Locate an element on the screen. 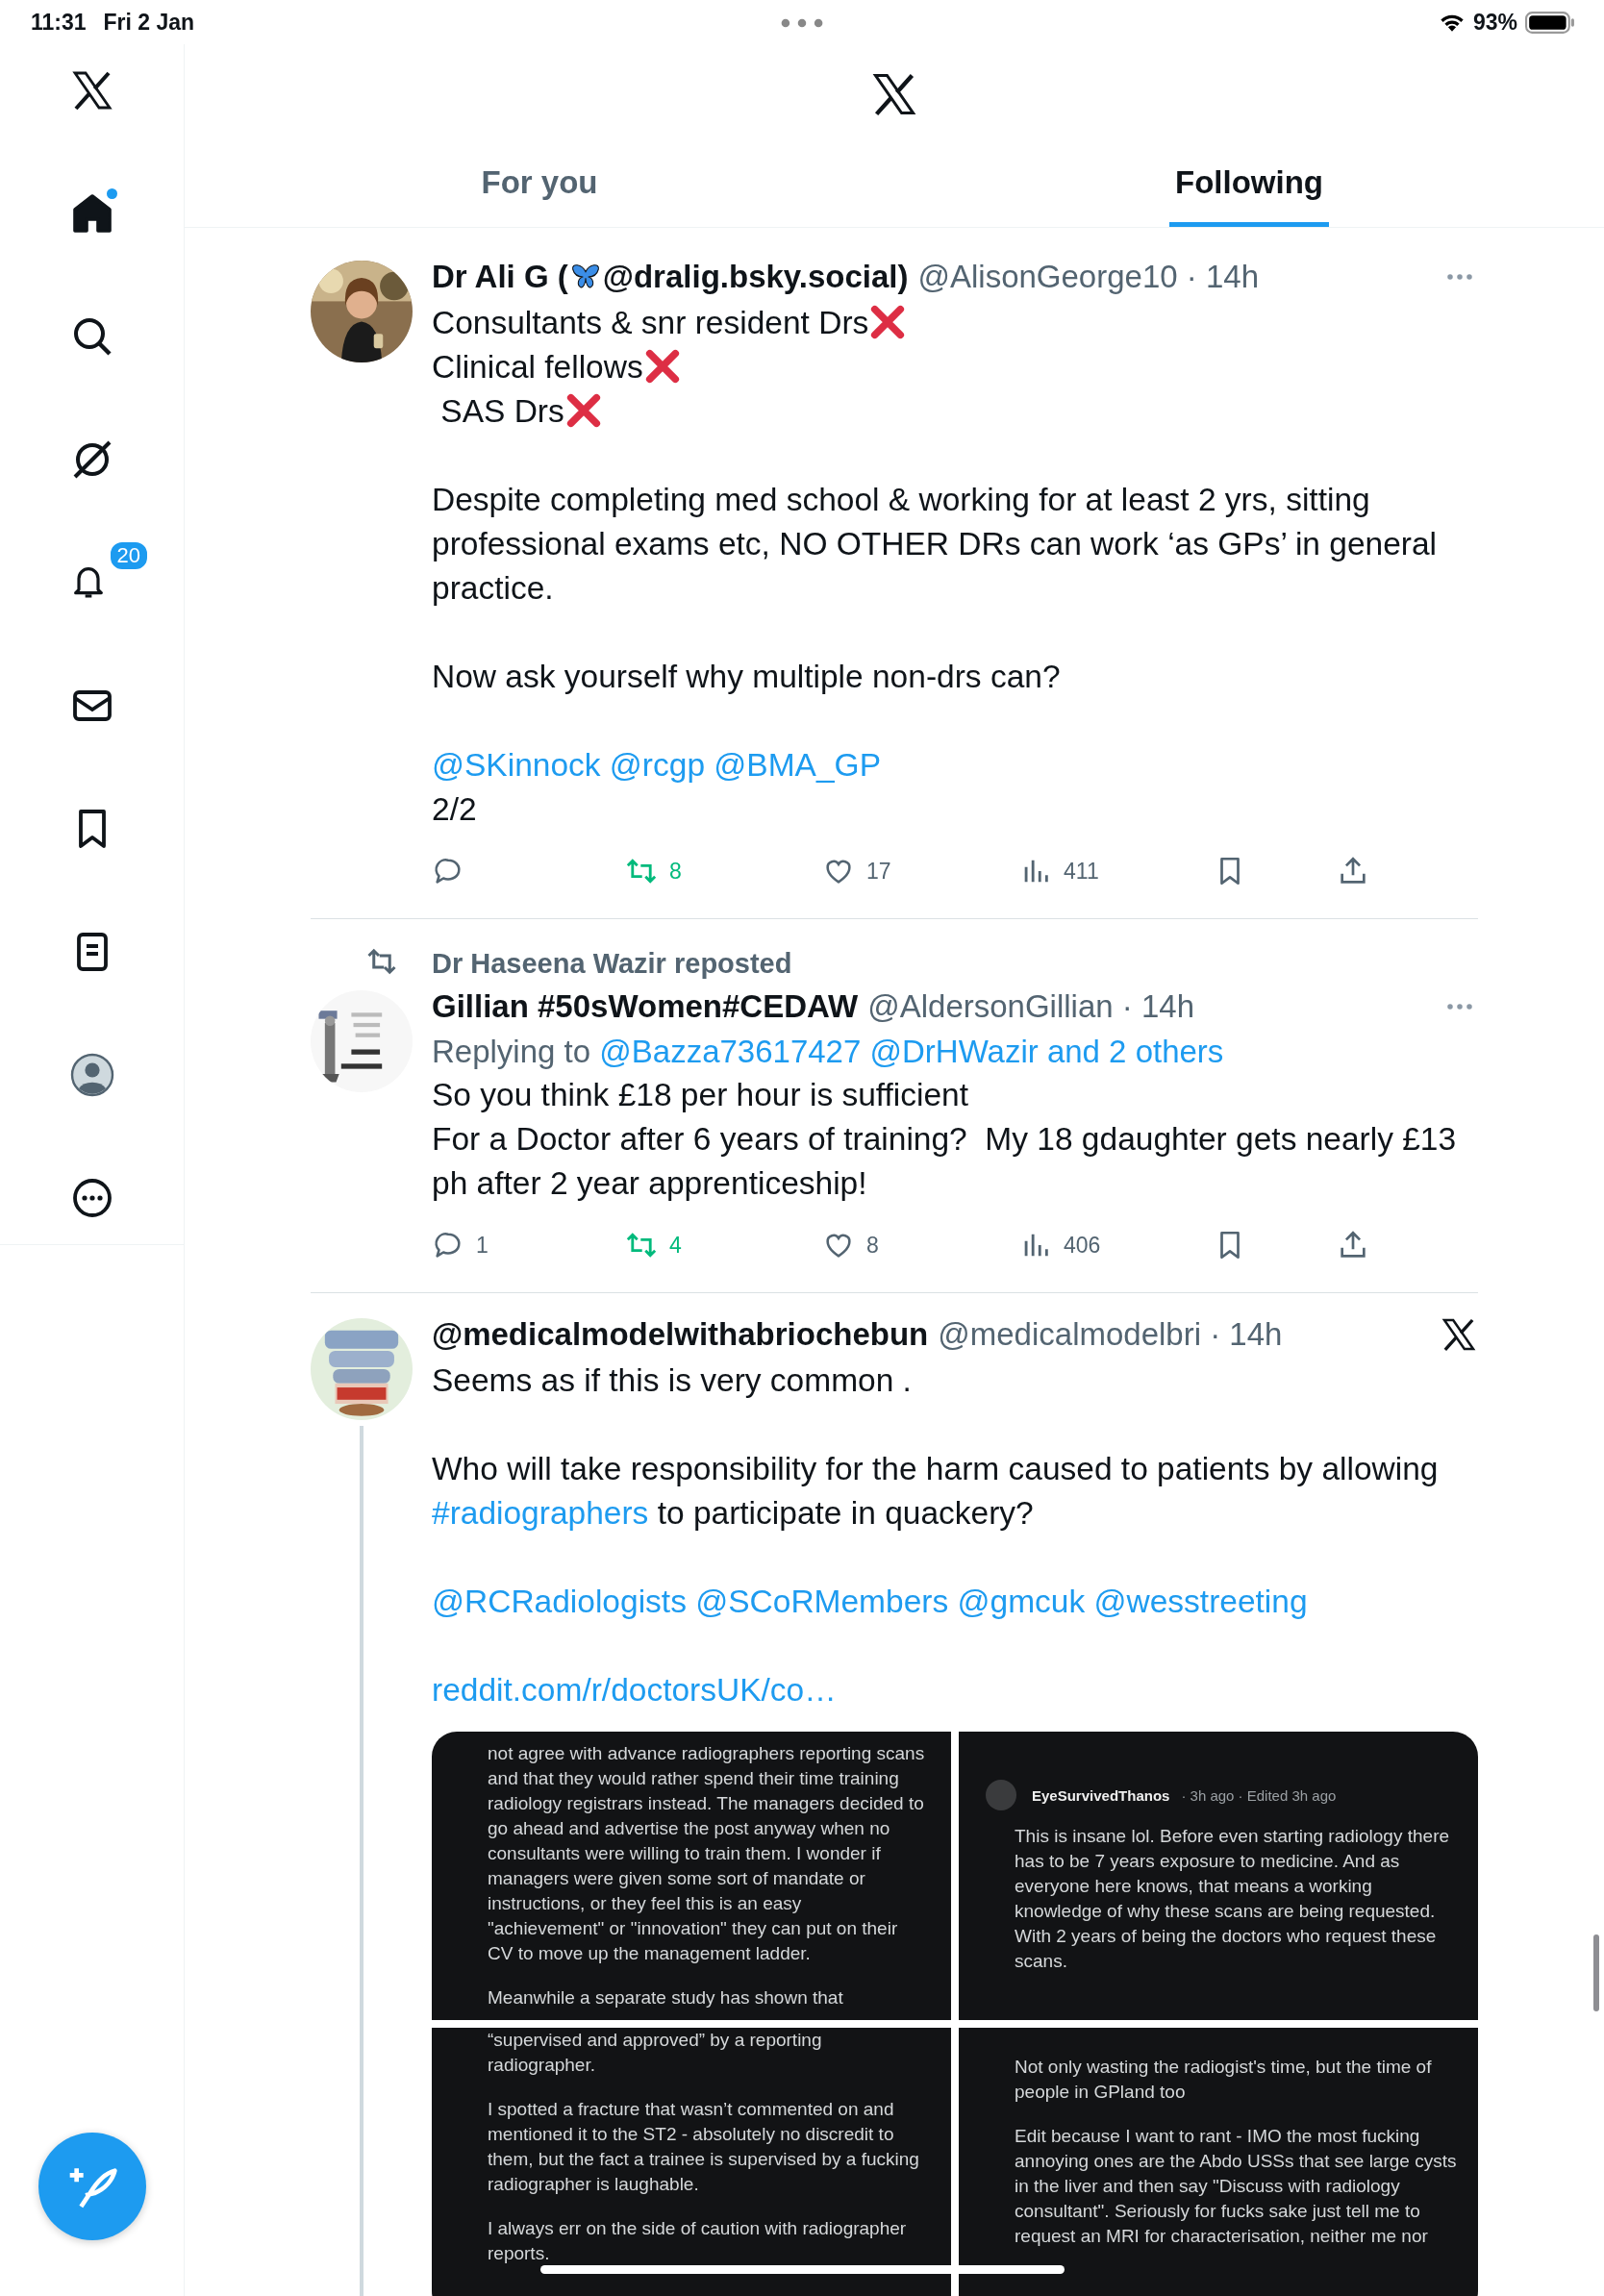 The image size is (1604, 2296). notification-count: 20 is located at coordinates (128, 555).